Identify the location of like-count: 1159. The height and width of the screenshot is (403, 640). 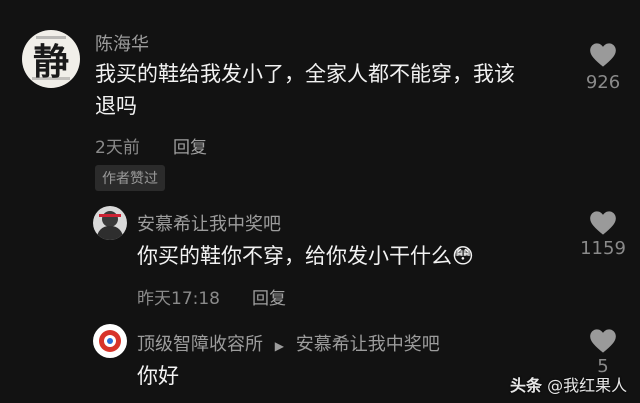
(603, 248).